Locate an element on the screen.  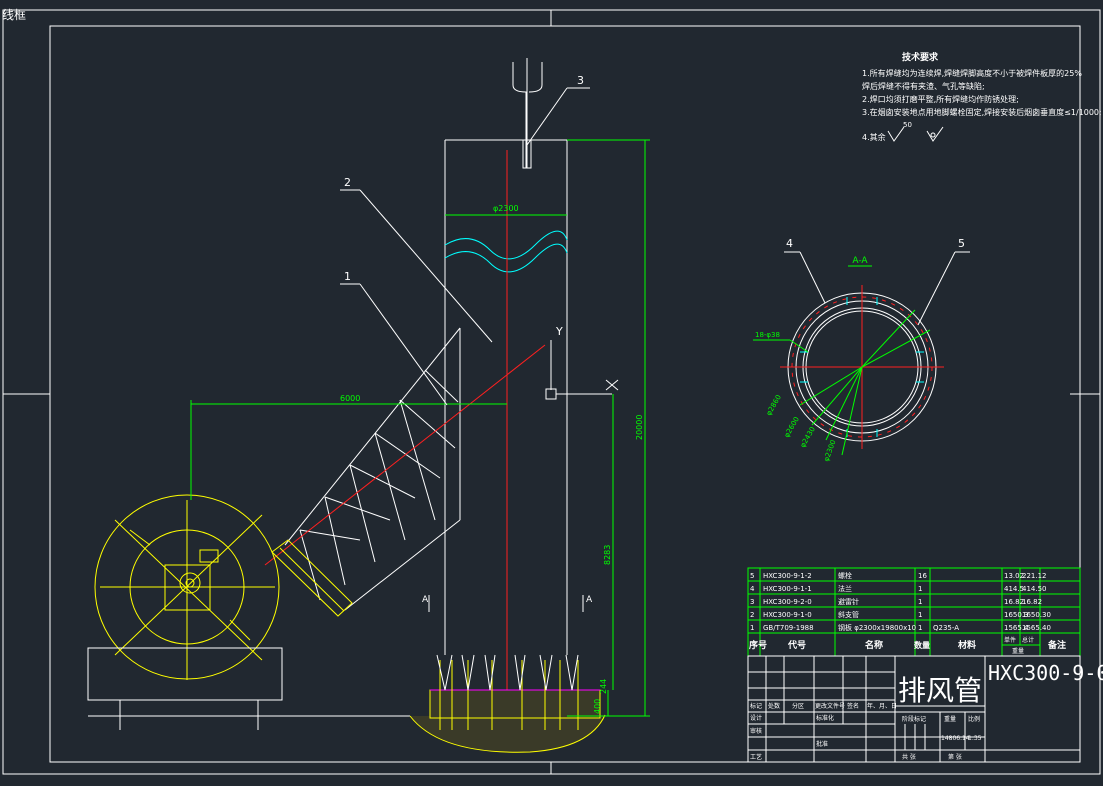
bom-header-qty: 数量 is located at coordinates (922, 645).